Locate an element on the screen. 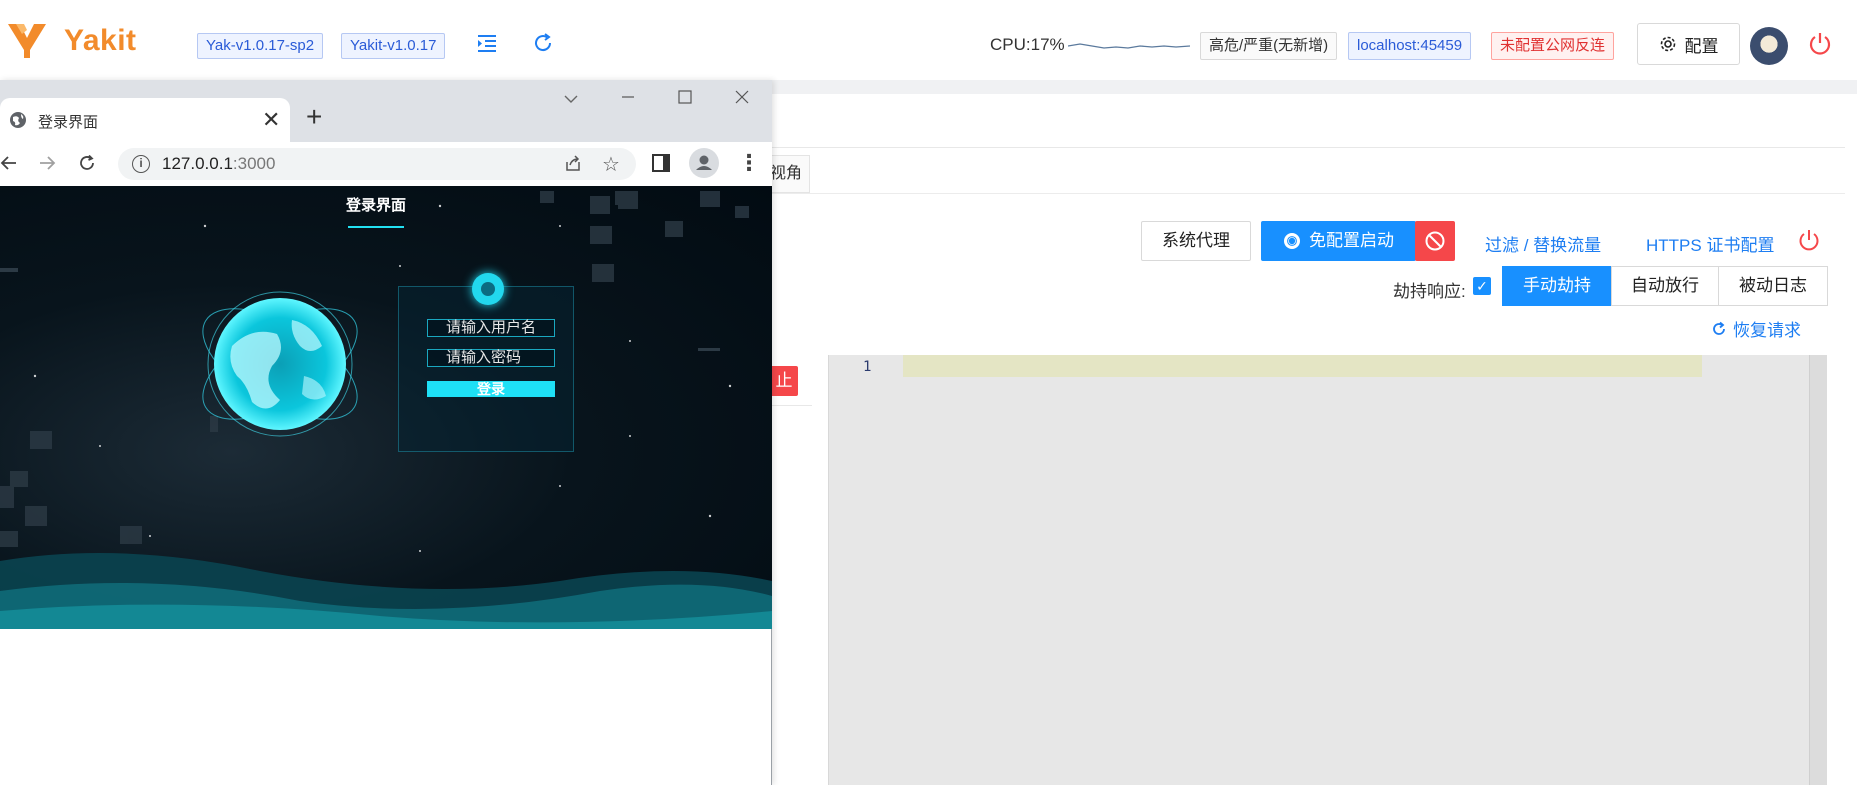 The height and width of the screenshot is (785, 1857). line-number: 1 is located at coordinates (867, 367).